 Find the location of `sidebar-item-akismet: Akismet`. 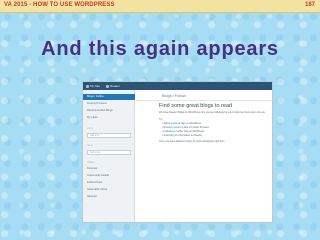

sidebar-item-akismet: Akismet is located at coordinates (109, 197).